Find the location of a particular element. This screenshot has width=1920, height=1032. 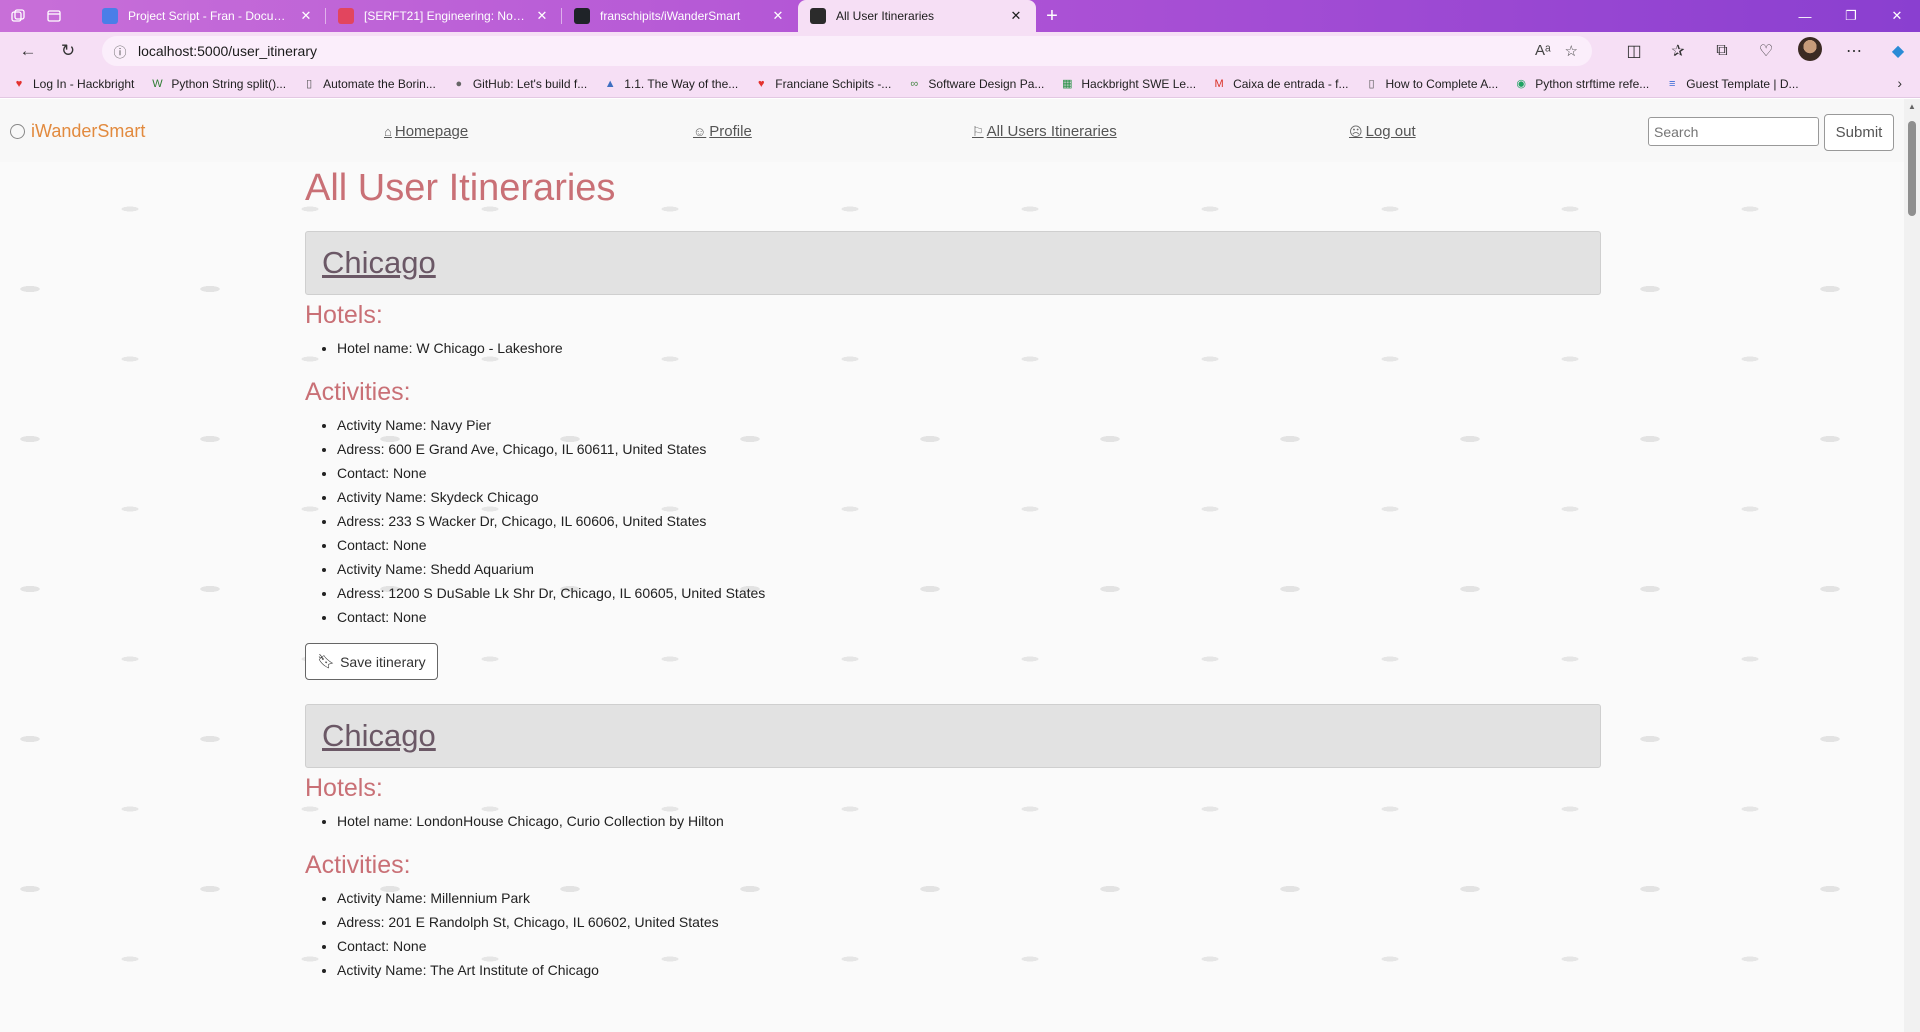

page-scrollbar: ▲ is located at coordinates (1912, 565).